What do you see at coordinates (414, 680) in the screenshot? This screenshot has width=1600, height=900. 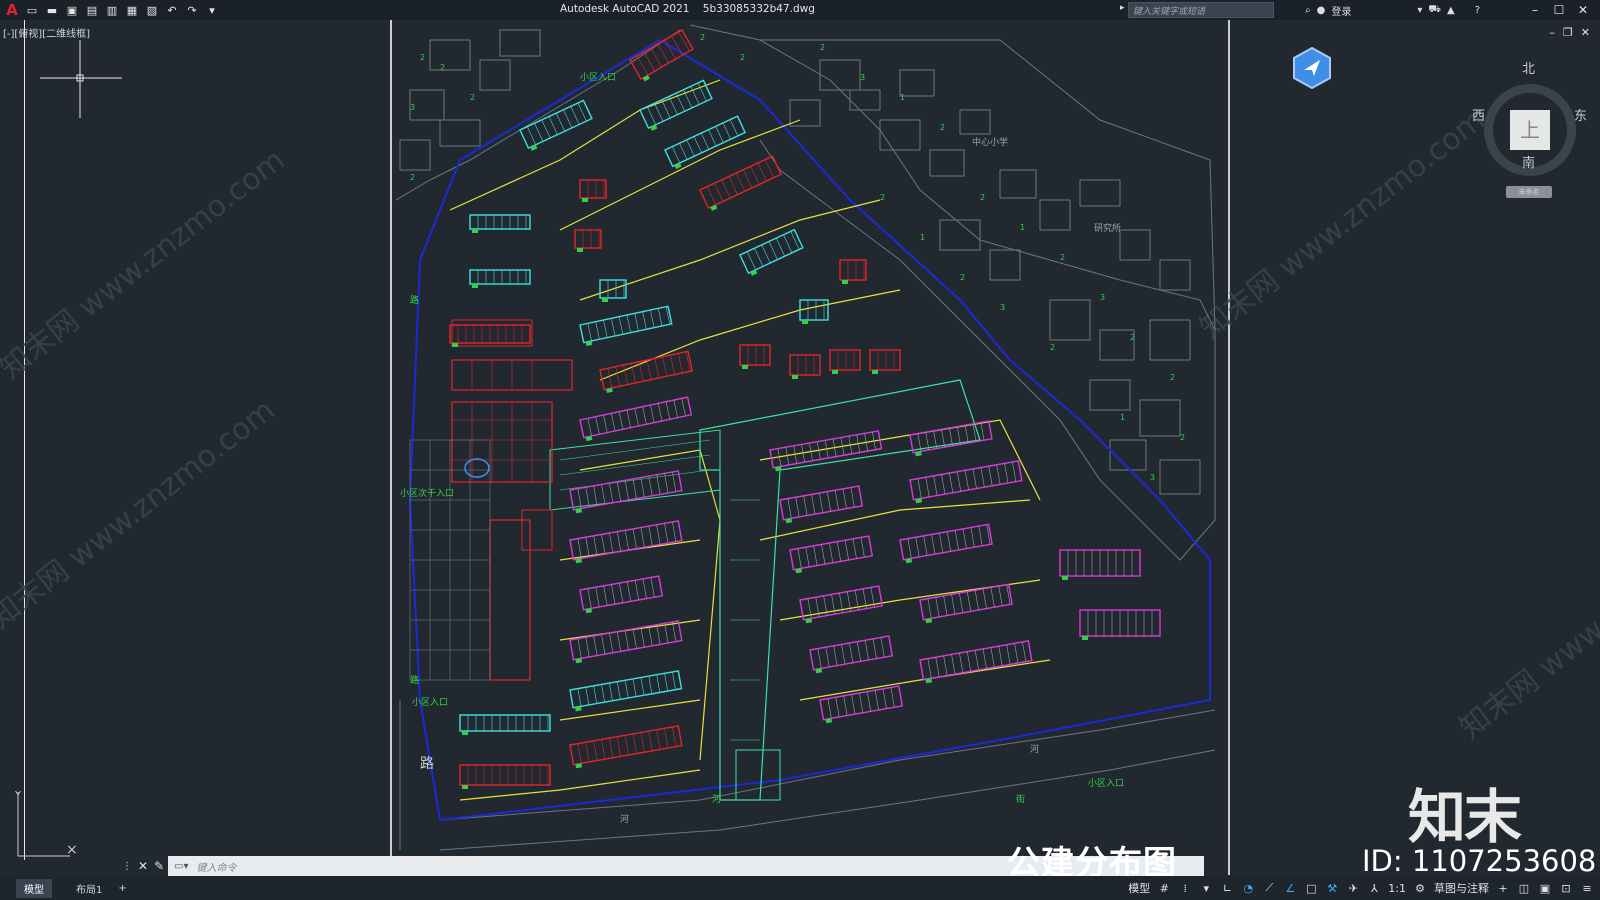 I see `label-road-left2: 路` at bounding box center [414, 680].